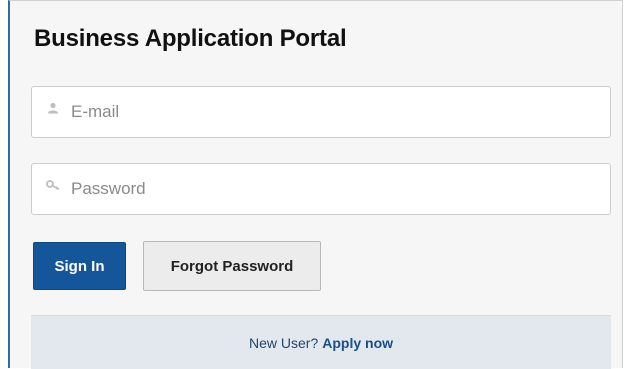 Image resolution: width=624 pixels, height=369 pixels. I want to click on user-icon, so click(53, 108).